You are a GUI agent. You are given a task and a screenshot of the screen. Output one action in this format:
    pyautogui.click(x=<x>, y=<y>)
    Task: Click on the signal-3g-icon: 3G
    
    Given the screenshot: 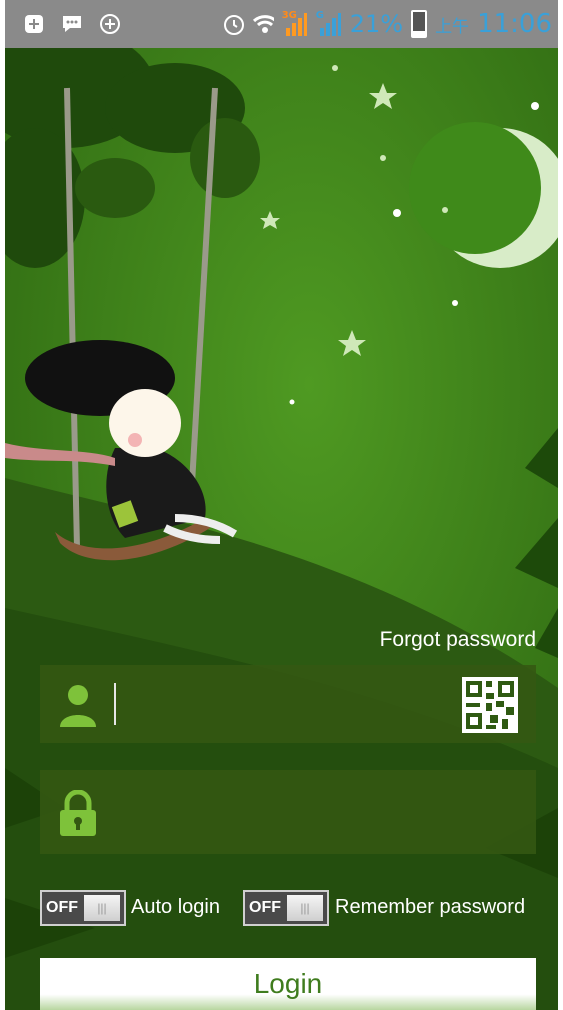 What is the action you would take?
    pyautogui.click(x=295, y=23)
    